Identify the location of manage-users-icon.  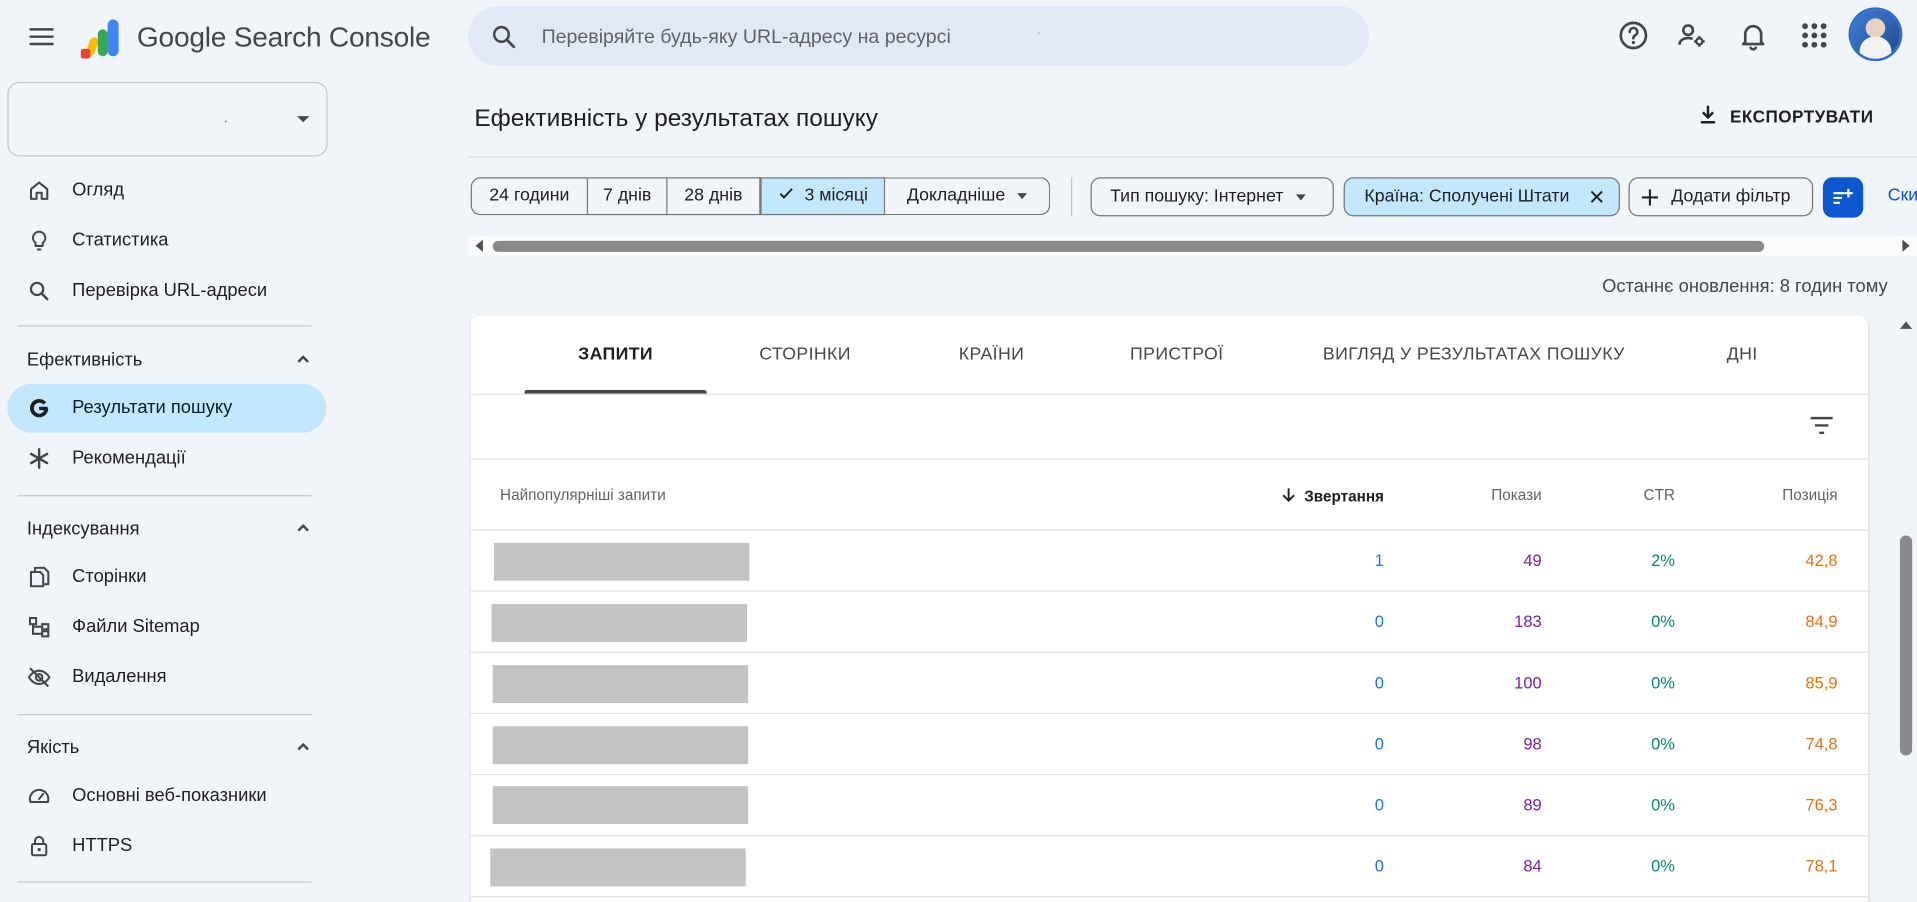
(1692, 36).